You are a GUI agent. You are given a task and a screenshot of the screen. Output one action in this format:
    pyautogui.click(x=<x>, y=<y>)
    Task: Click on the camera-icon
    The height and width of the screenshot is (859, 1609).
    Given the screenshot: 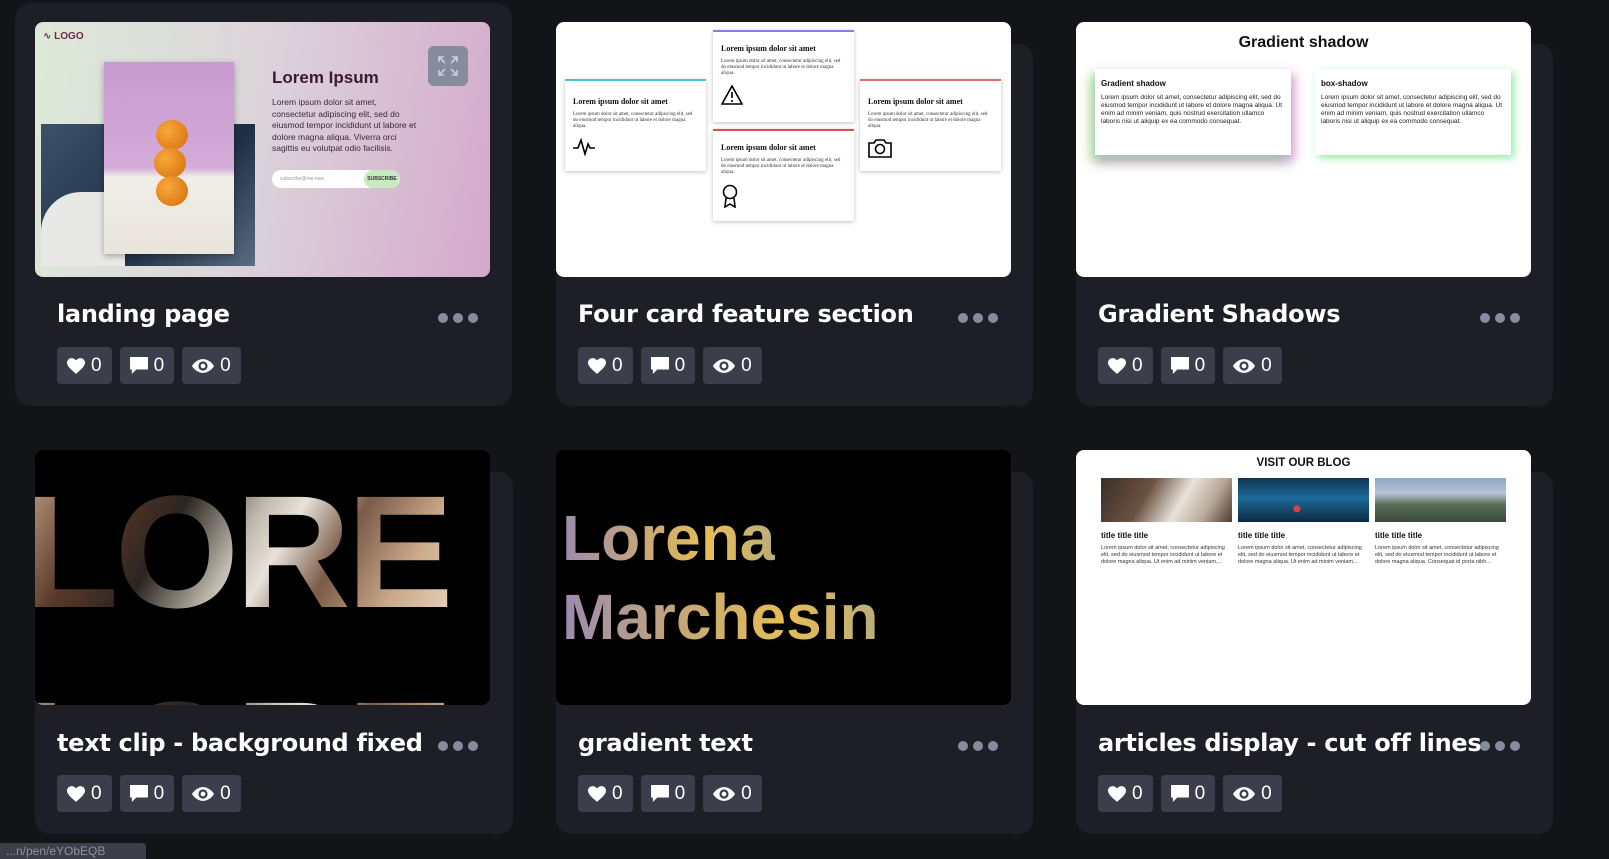 What is the action you would take?
    pyautogui.click(x=930, y=150)
    